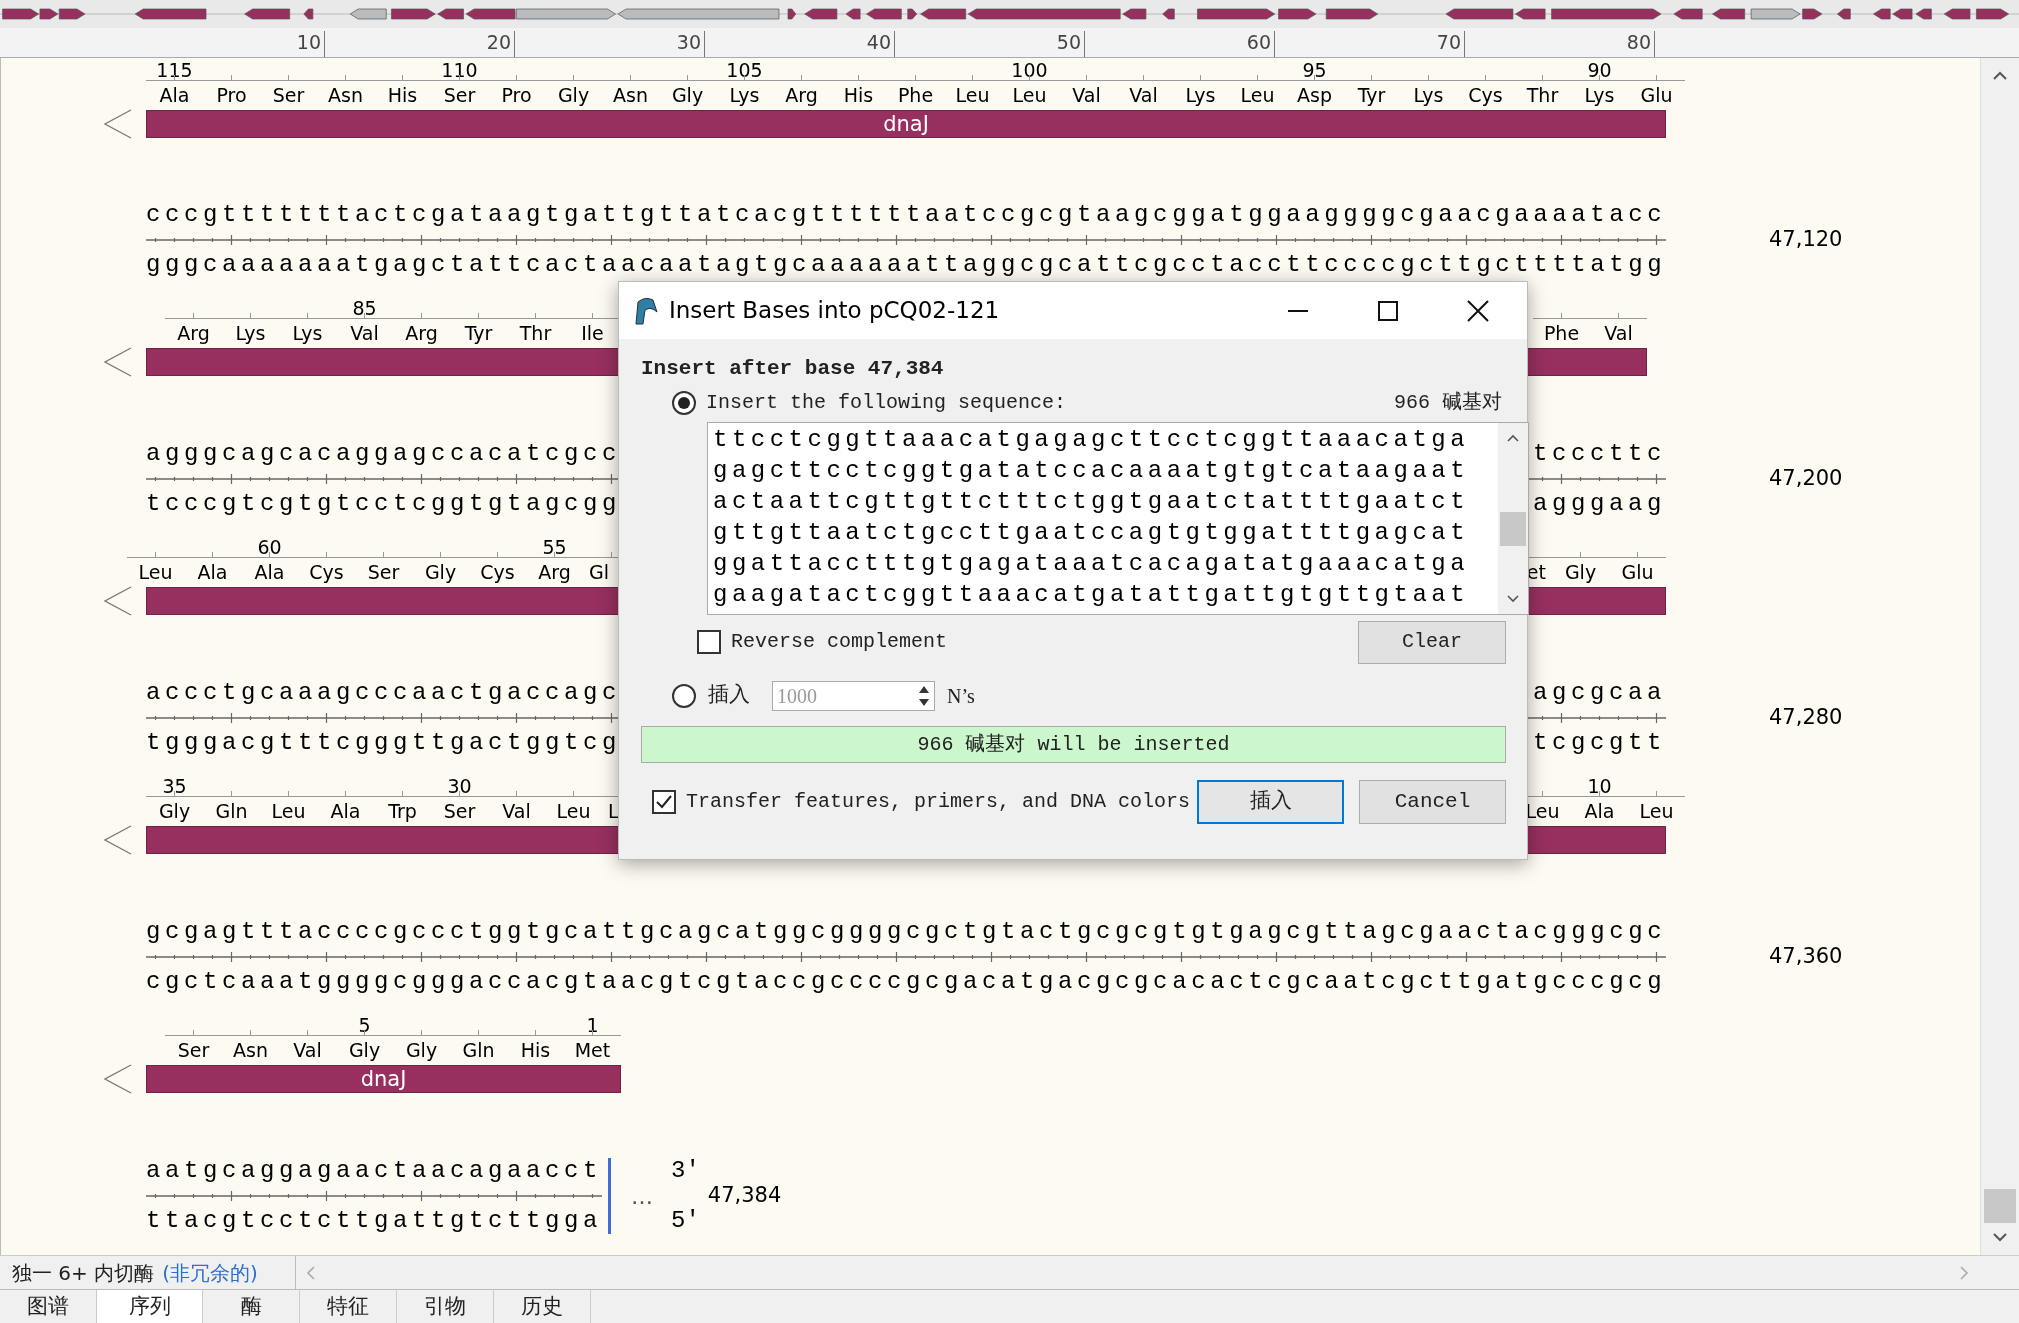  Describe the element at coordinates (906, 982) in the screenshot. I see `sequence-text: cgctcaaatggggcgggaccacgtaacgtcgtaccgccccgcgacatgacgcgcacactcgcaatcgcttgatgcccgcg` at that location.